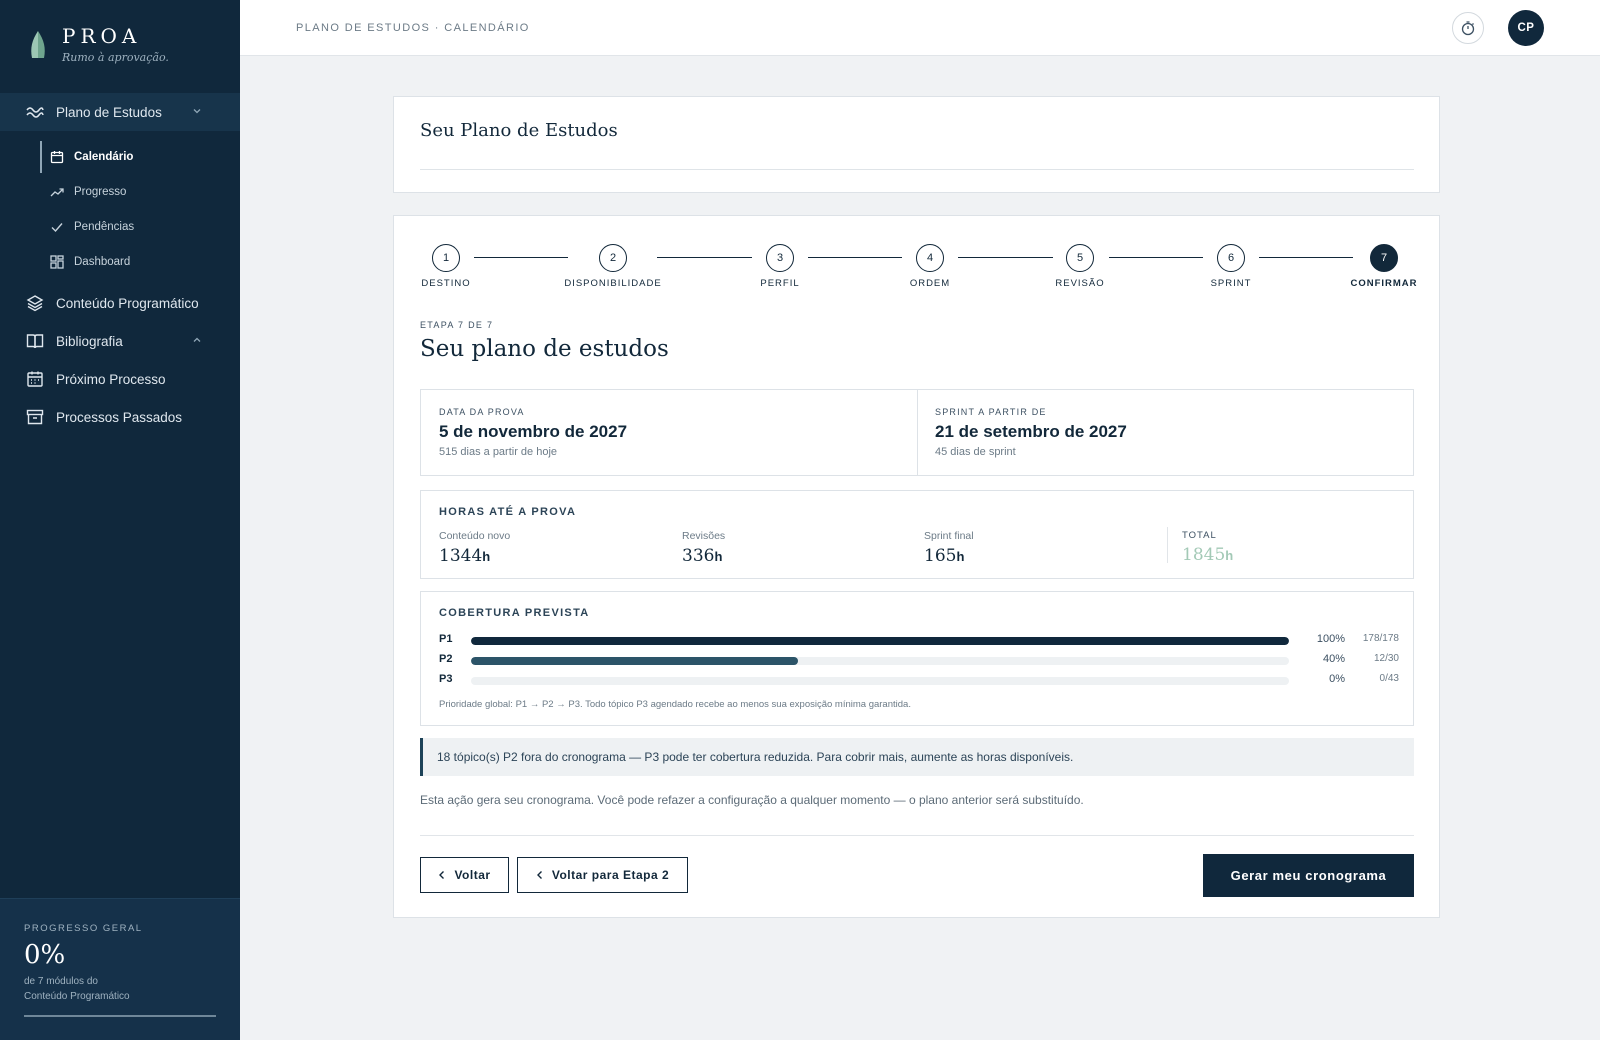  I want to click on hours-item-label: Sprint final, so click(949, 536).